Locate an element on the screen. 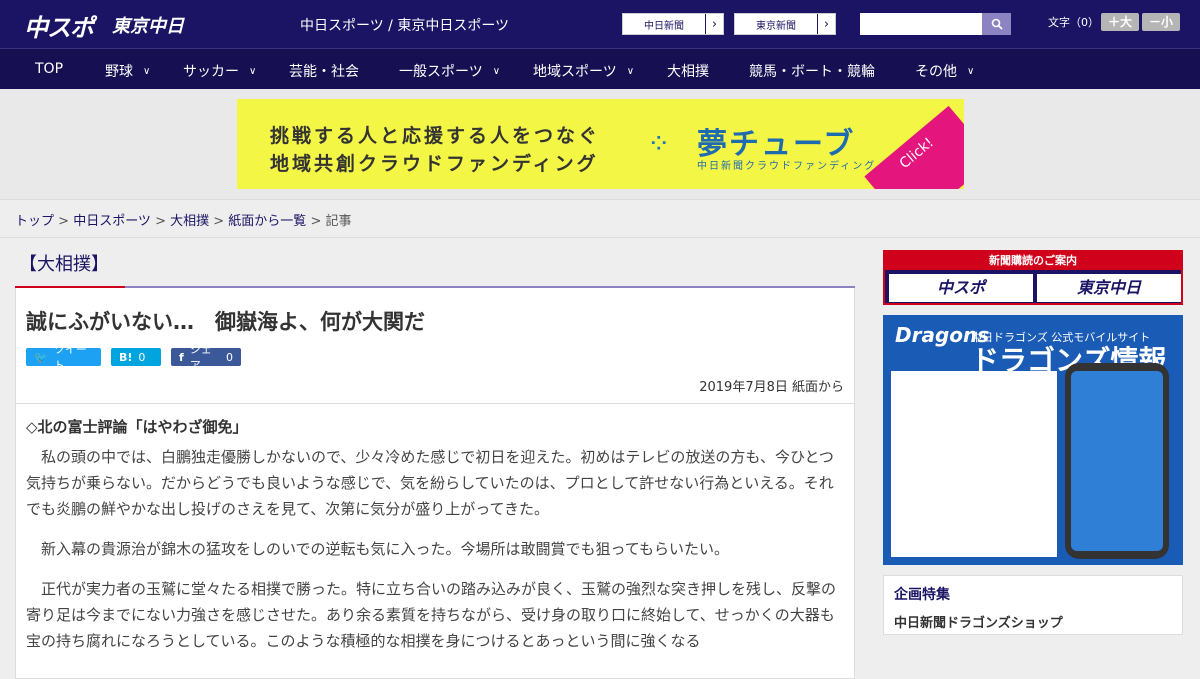 The image size is (1200, 679). nav-item-top: TOP is located at coordinates (49, 69).